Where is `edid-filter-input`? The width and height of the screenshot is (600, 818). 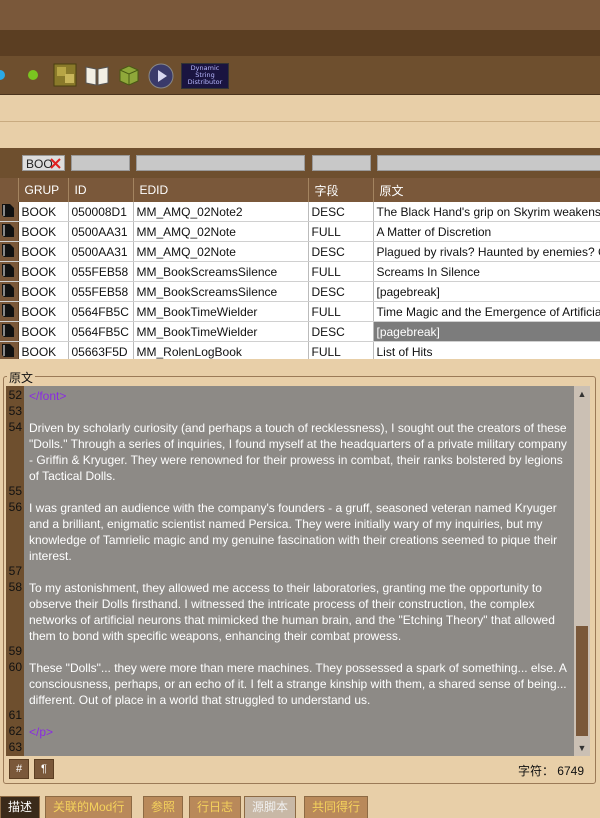 edid-filter-input is located at coordinates (220, 163).